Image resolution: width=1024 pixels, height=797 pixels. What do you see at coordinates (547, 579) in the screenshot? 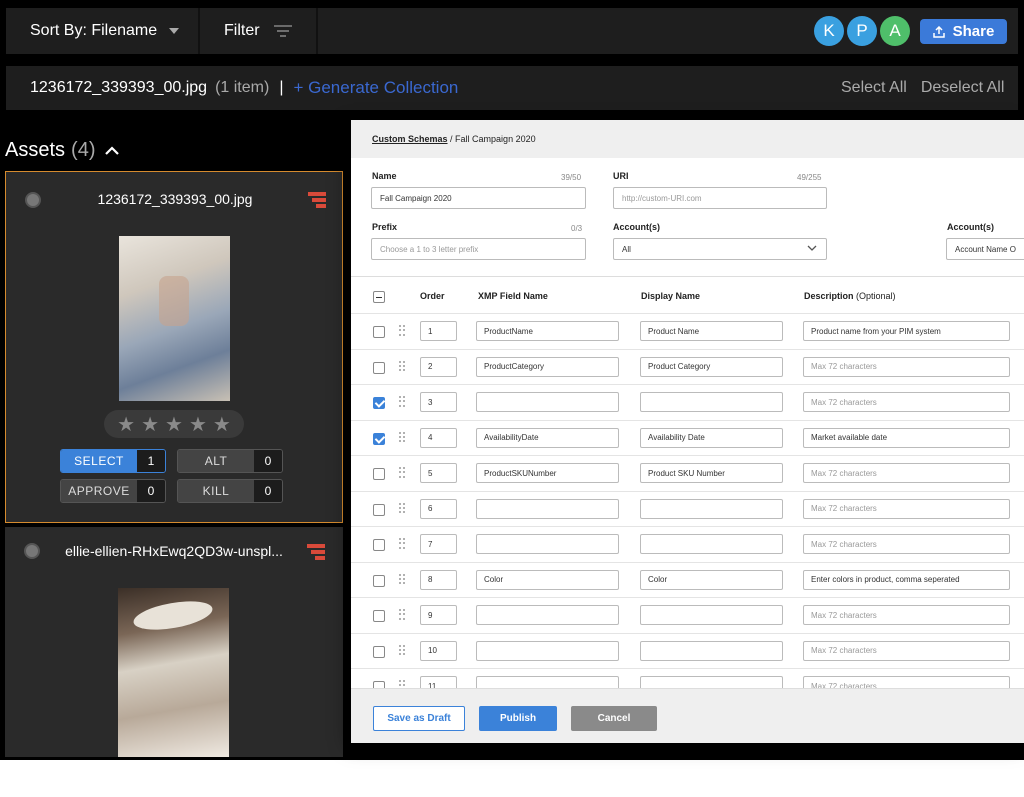
I see `xmp-field-name-input: Color` at bounding box center [547, 579].